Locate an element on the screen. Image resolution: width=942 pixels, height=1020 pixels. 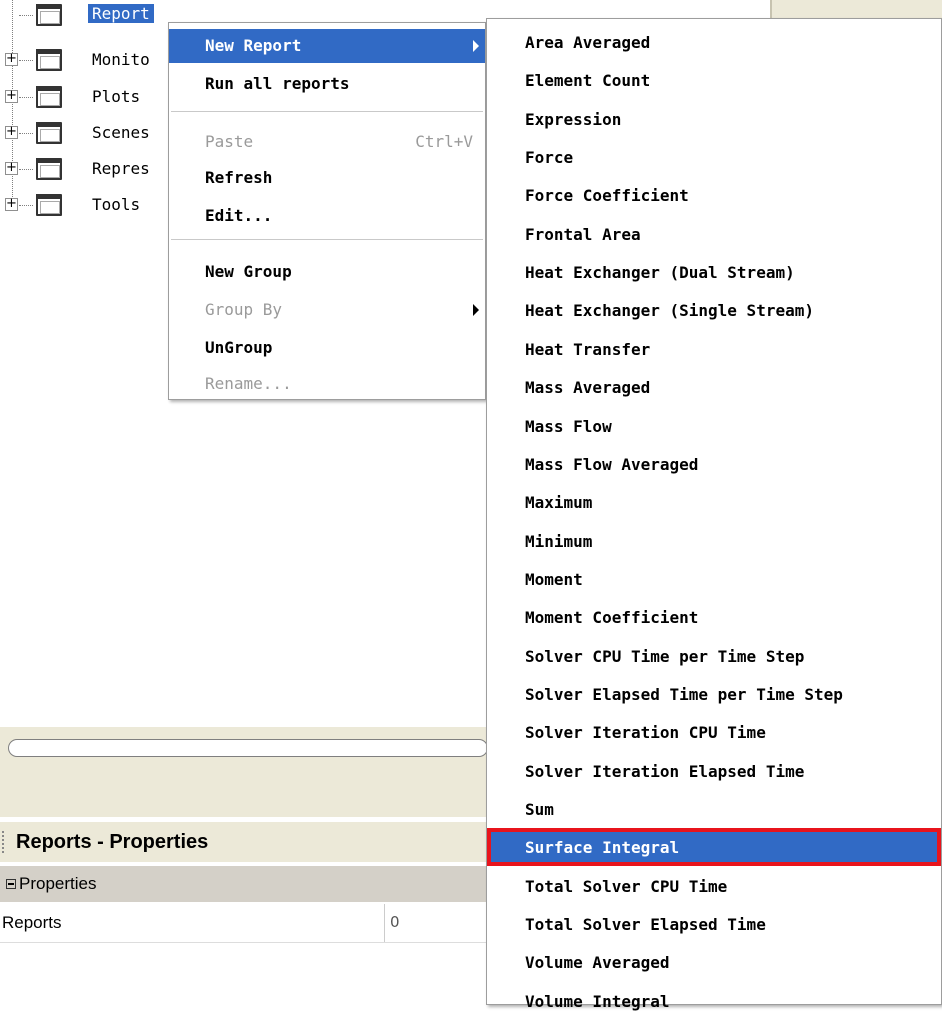
submenu-item-label: Maximum is located at coordinates (559, 502).